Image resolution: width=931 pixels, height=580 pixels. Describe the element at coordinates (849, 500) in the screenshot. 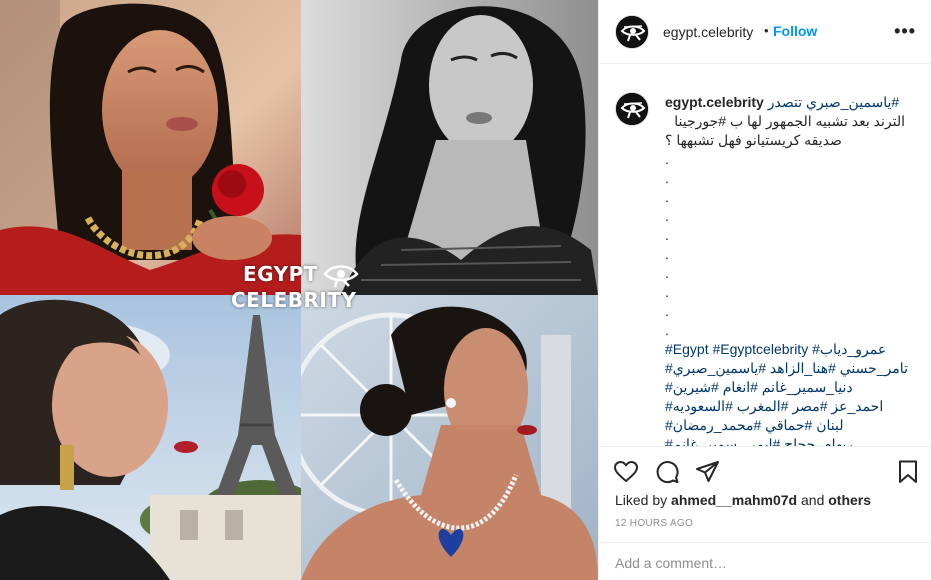

I see `liked-others-link: others` at that location.